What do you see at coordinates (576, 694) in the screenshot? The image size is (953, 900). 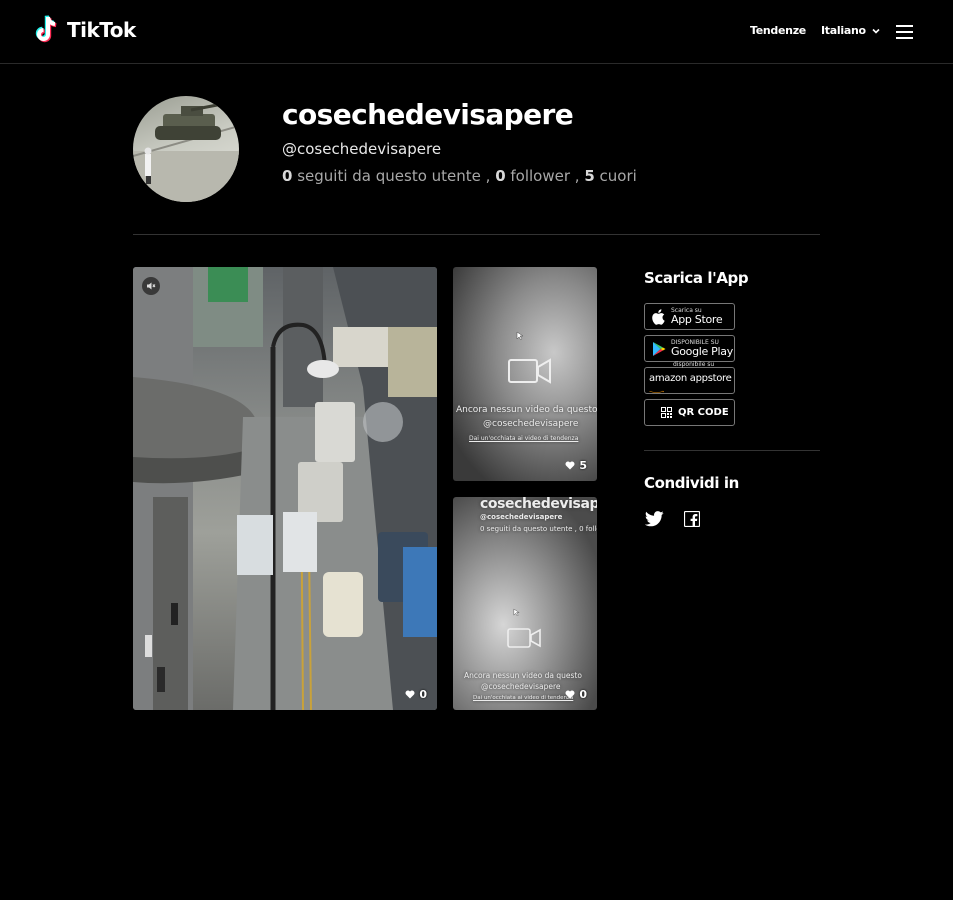 I see `video-3-likes: 0` at bounding box center [576, 694].